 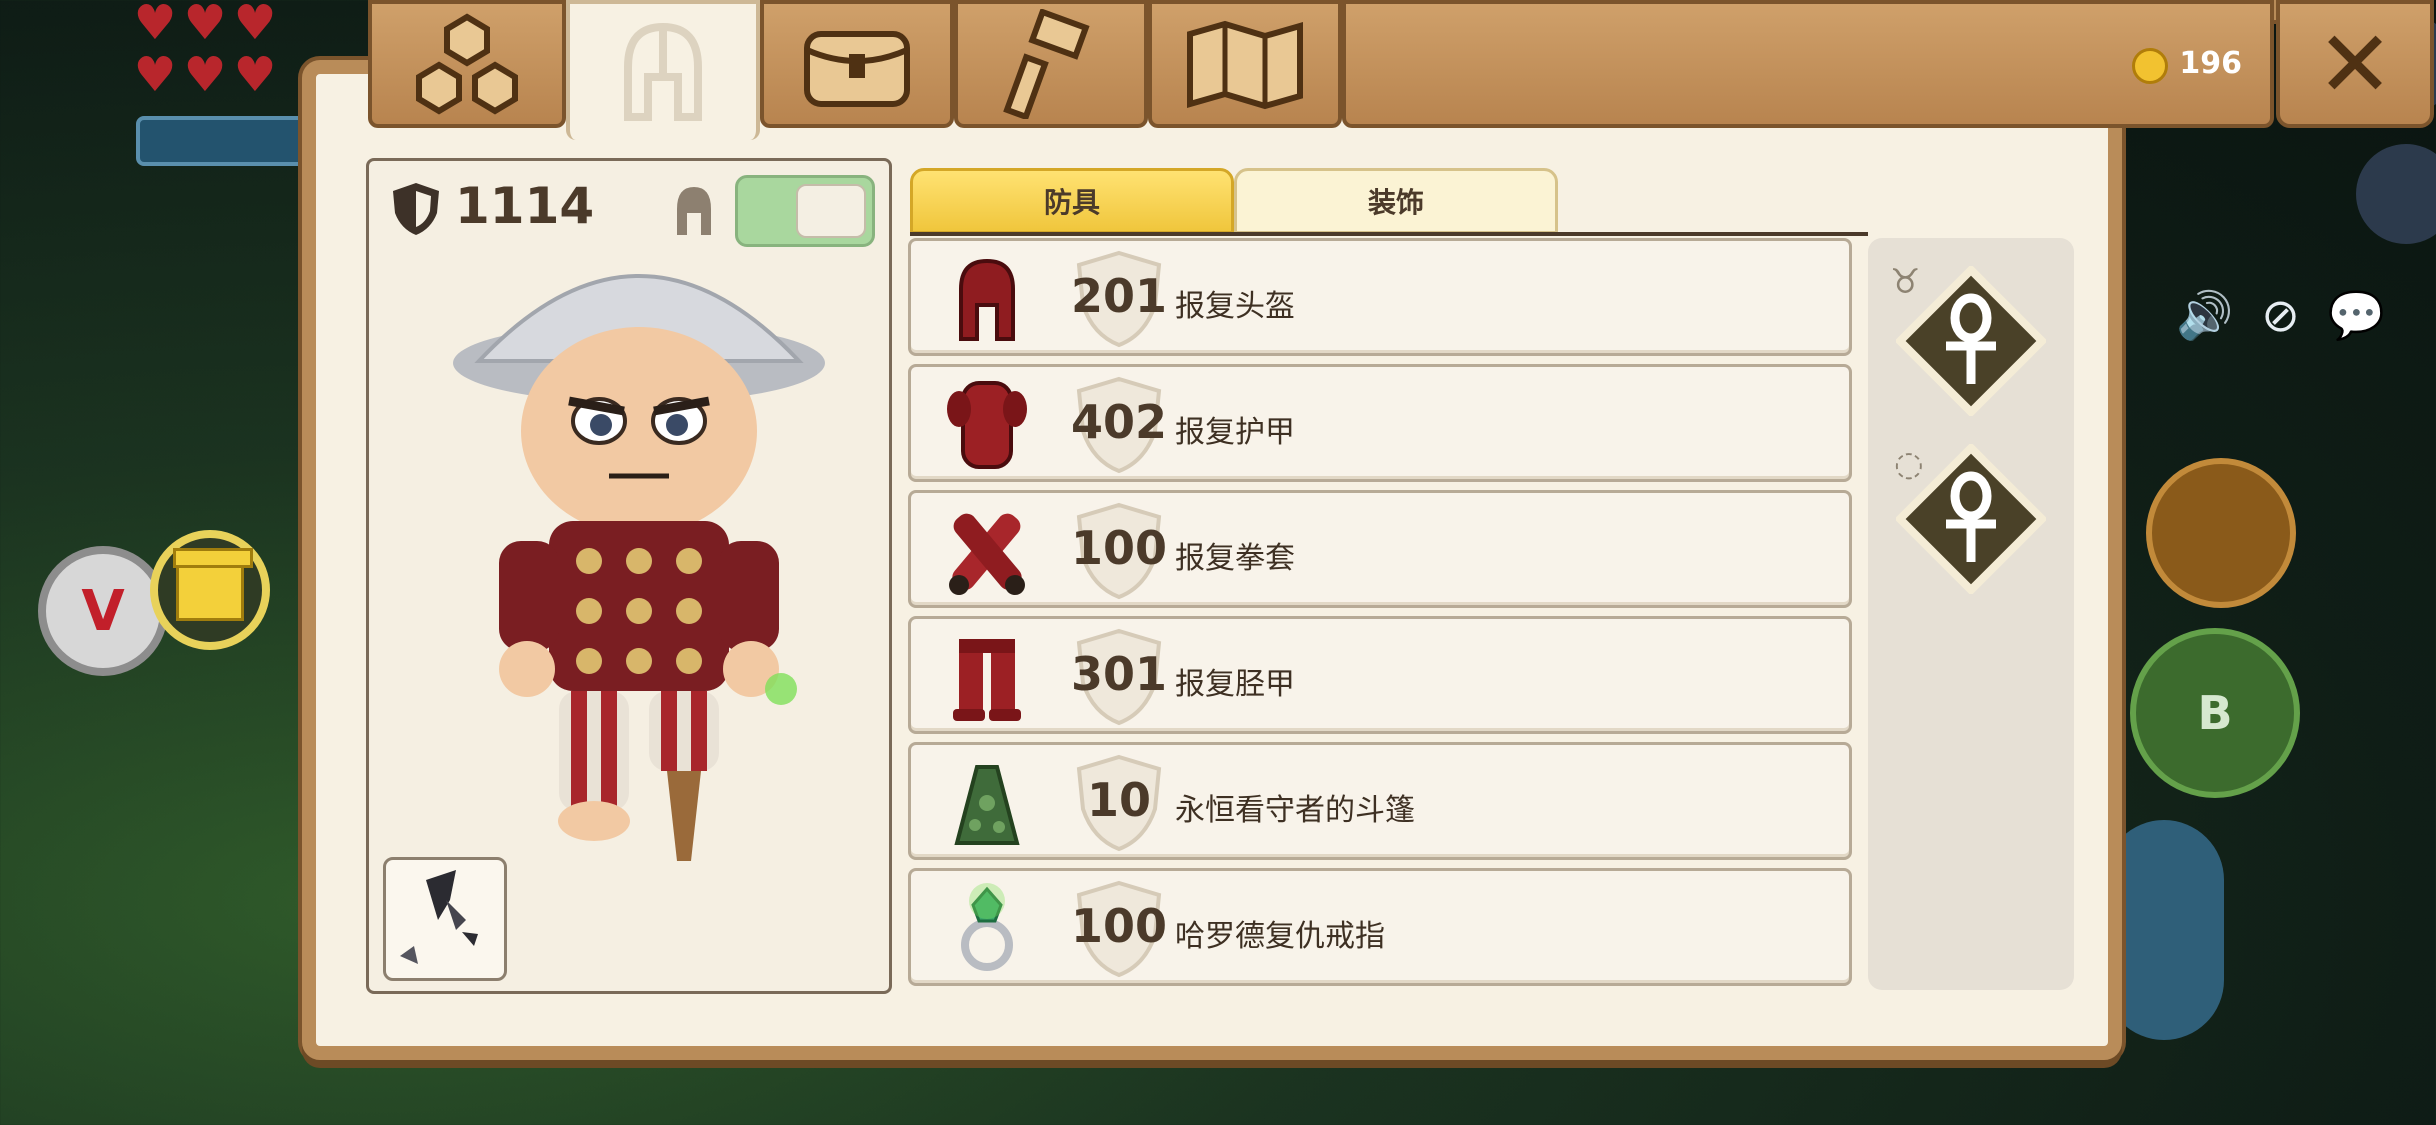 I want to click on backpack-icon, so click(x=857, y=69).